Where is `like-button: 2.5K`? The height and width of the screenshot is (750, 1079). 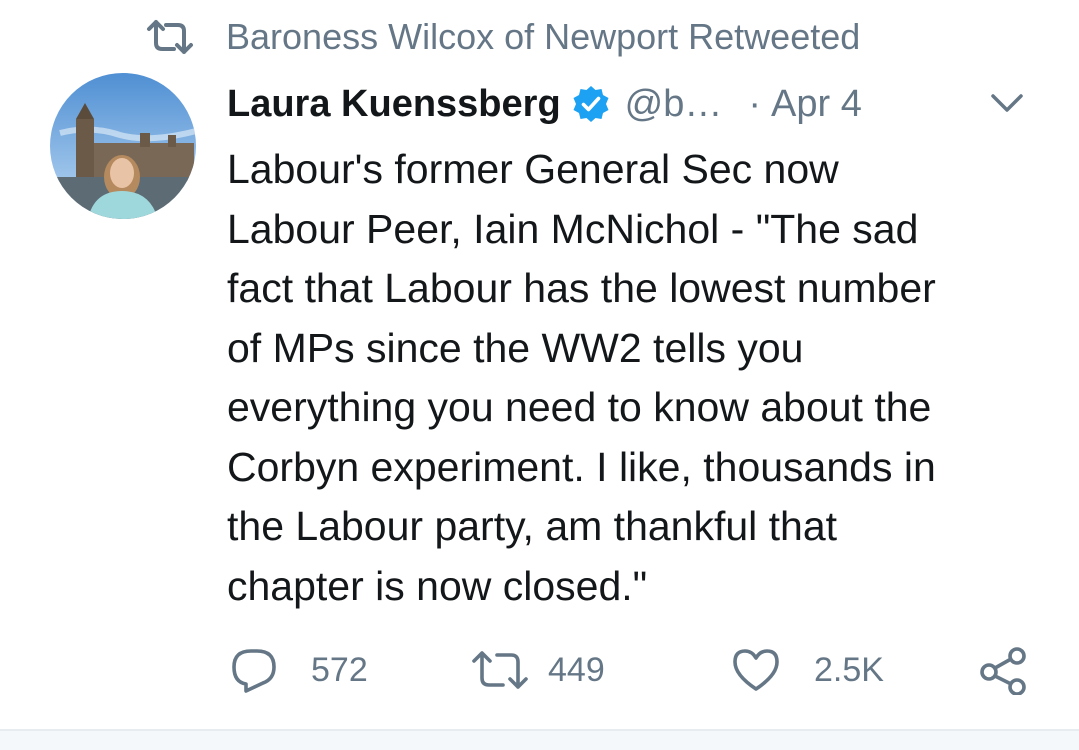
like-button: 2.5K is located at coordinates (807, 670).